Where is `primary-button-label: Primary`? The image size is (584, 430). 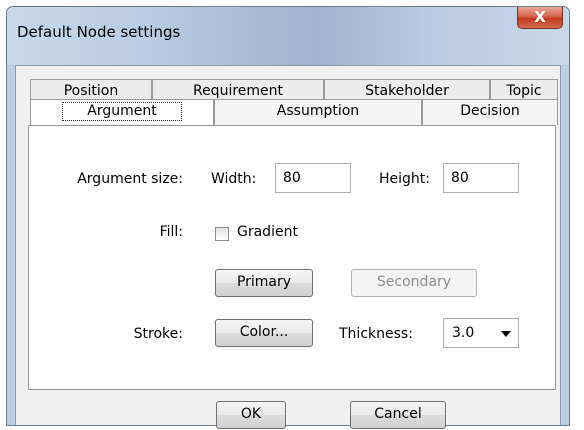
primary-button-label: Primary is located at coordinates (264, 282).